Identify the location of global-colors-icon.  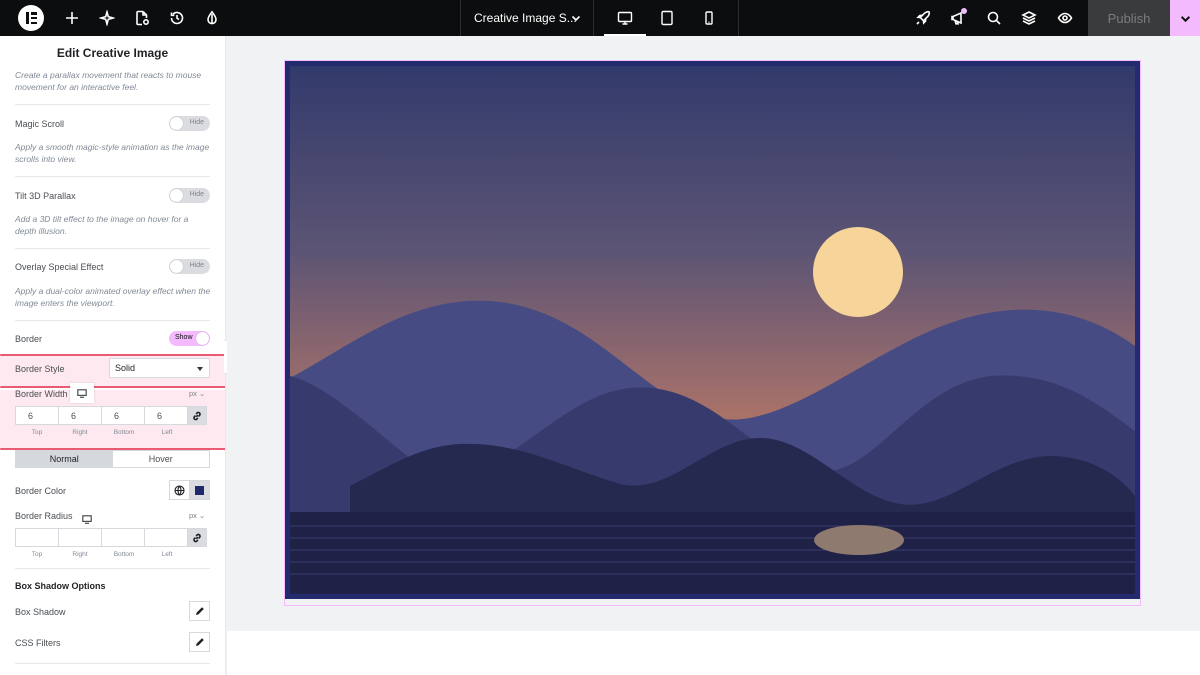
(180, 490).